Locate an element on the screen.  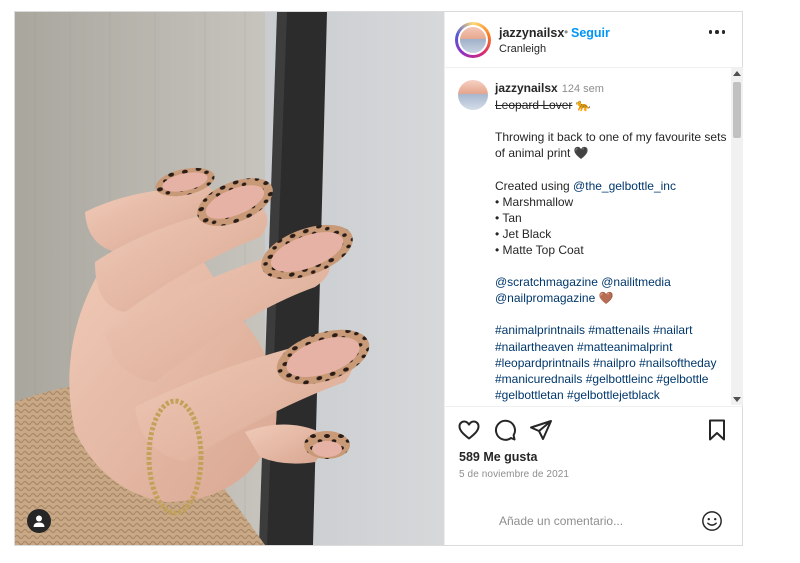
post-header: jazzynailsx • Seguir Cranleigh is located at coordinates (594, 40).